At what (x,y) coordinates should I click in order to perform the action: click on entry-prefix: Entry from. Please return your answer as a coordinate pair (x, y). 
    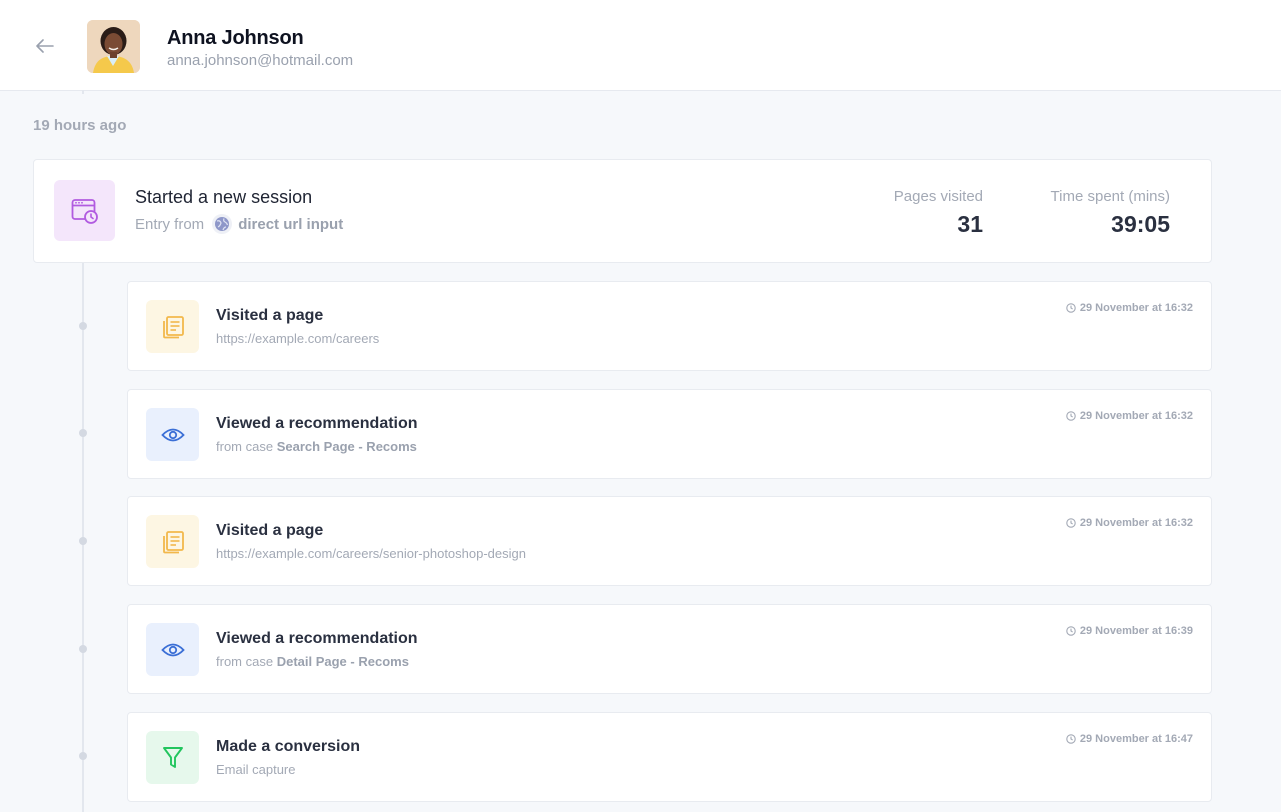
    Looking at the image, I should click on (170, 224).